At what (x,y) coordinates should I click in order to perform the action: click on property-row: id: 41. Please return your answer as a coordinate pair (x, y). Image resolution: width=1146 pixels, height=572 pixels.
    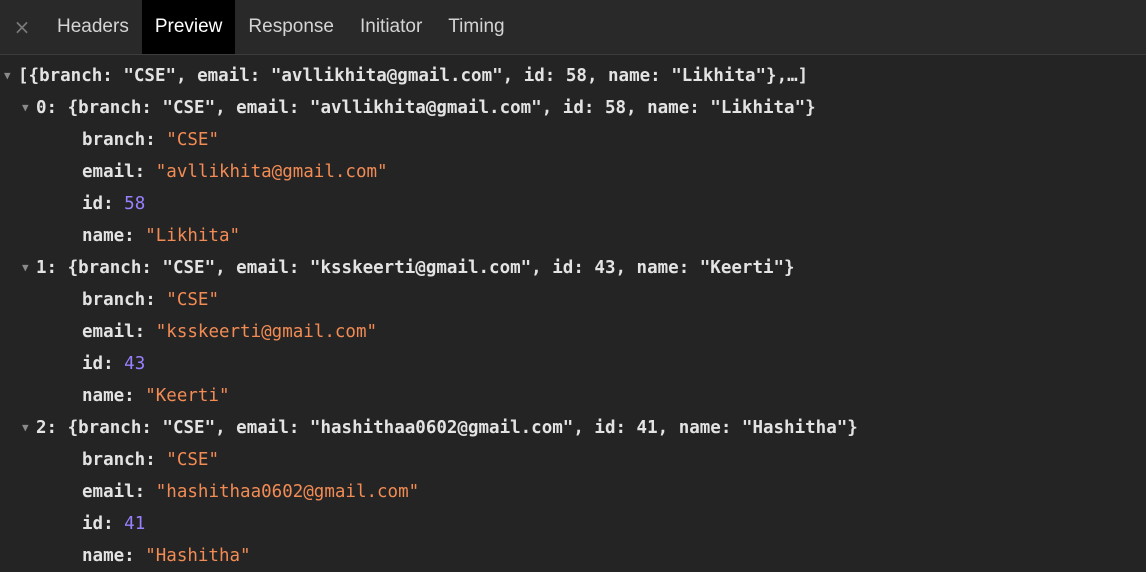
    Looking at the image, I should click on (573, 524).